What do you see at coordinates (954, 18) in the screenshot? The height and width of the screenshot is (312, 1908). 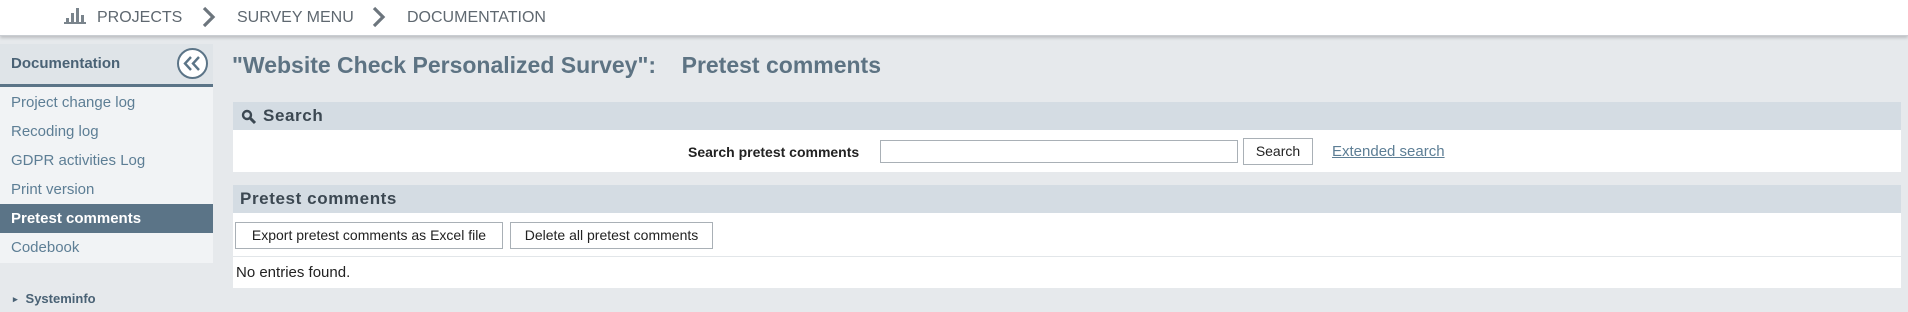 I see `top-navigation-bar: PROJECTS SURVEY MENU DOCUMENTATION` at bounding box center [954, 18].